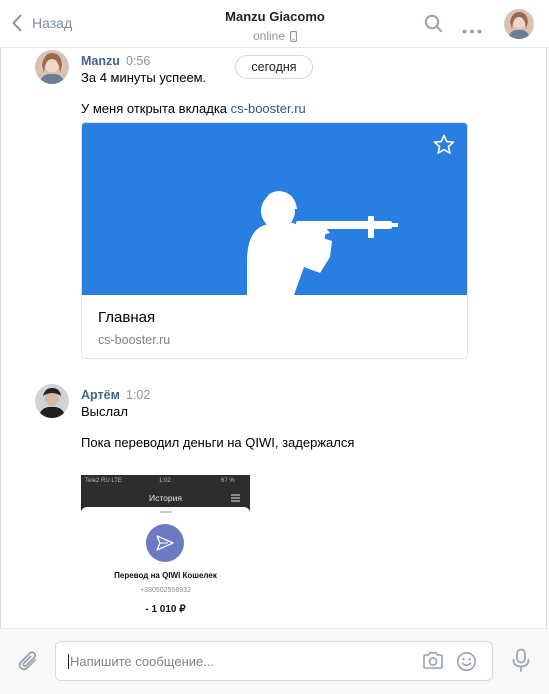 The width and height of the screenshot is (549, 694). I want to click on back-label: Назад, so click(52, 23).